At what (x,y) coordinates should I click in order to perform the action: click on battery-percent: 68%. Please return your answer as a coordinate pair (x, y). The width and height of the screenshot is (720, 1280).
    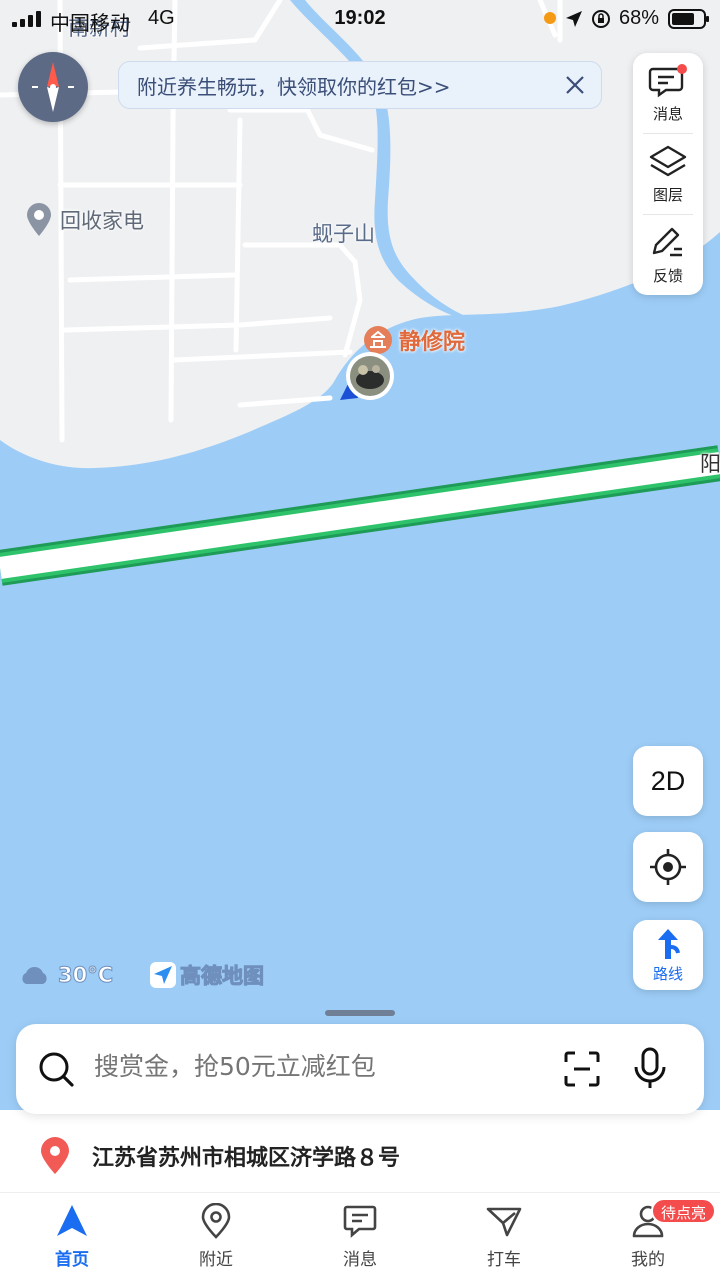
    Looking at the image, I should click on (639, 18).